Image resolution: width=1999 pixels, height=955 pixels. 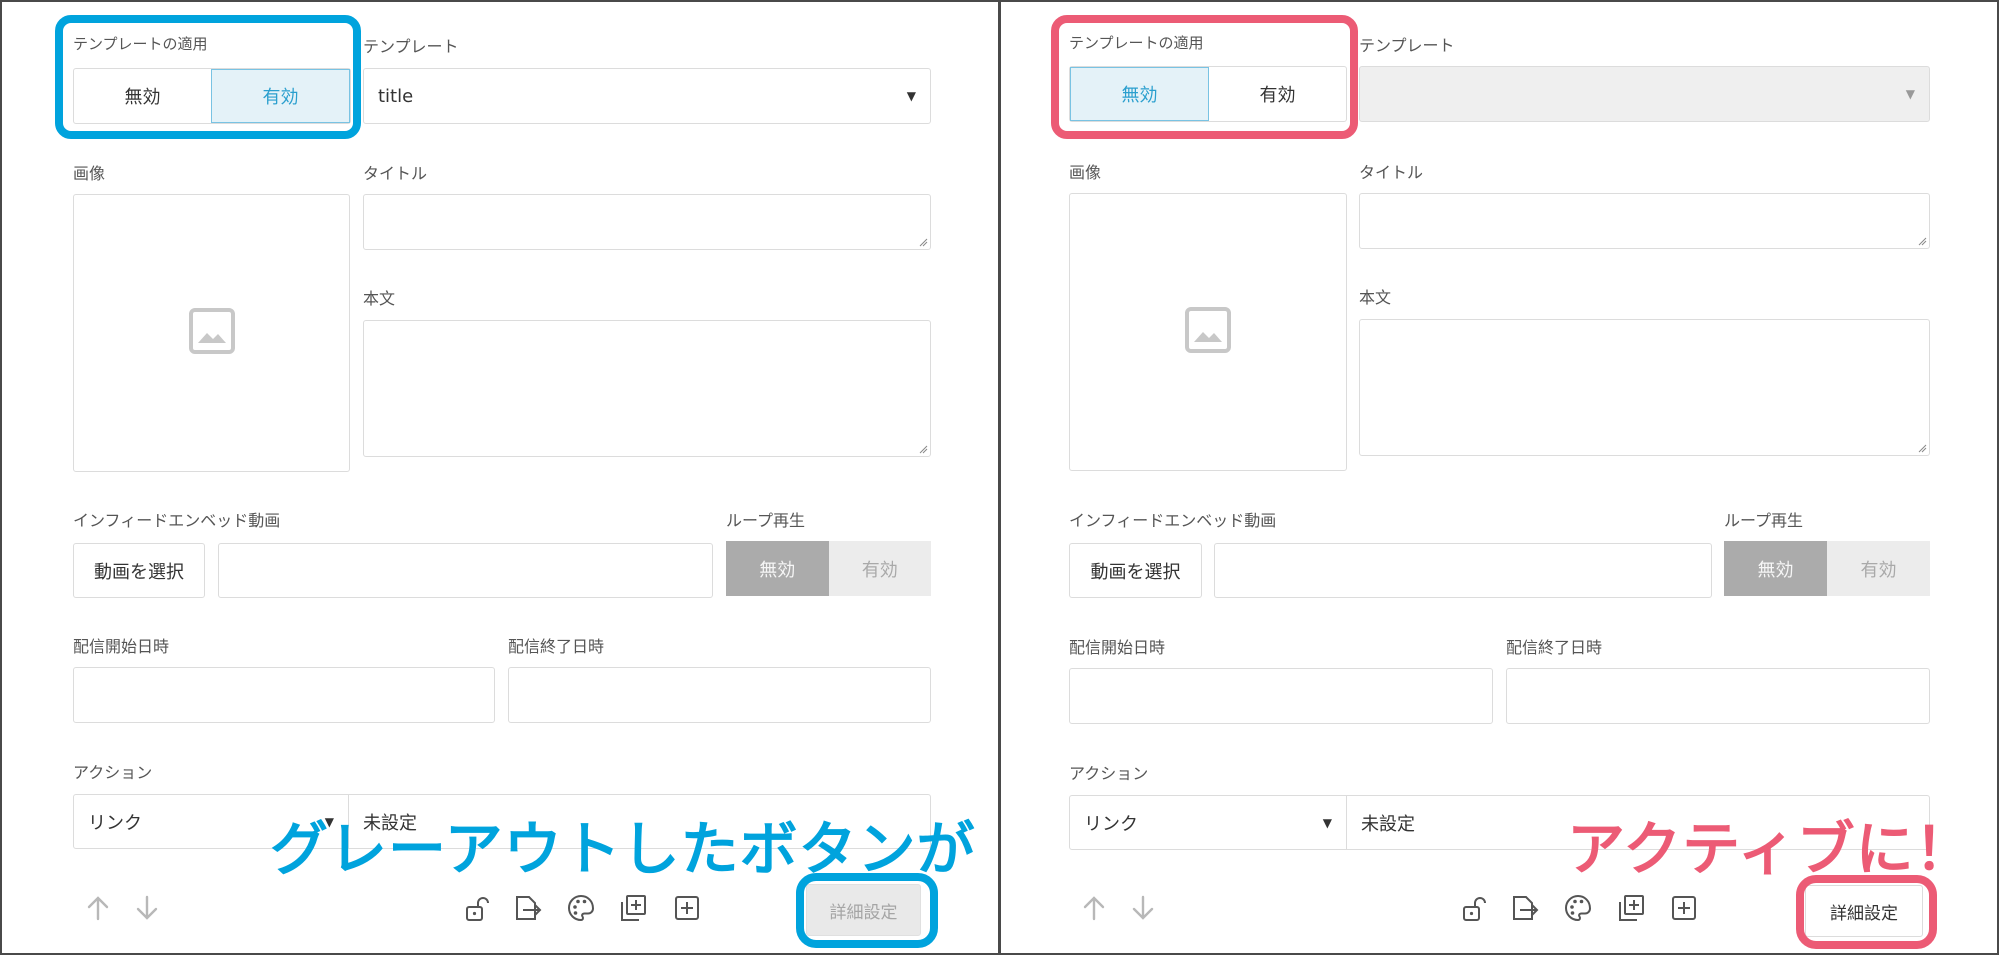 What do you see at coordinates (647, 96) in the screenshot?
I see `template-select: title ▼` at bounding box center [647, 96].